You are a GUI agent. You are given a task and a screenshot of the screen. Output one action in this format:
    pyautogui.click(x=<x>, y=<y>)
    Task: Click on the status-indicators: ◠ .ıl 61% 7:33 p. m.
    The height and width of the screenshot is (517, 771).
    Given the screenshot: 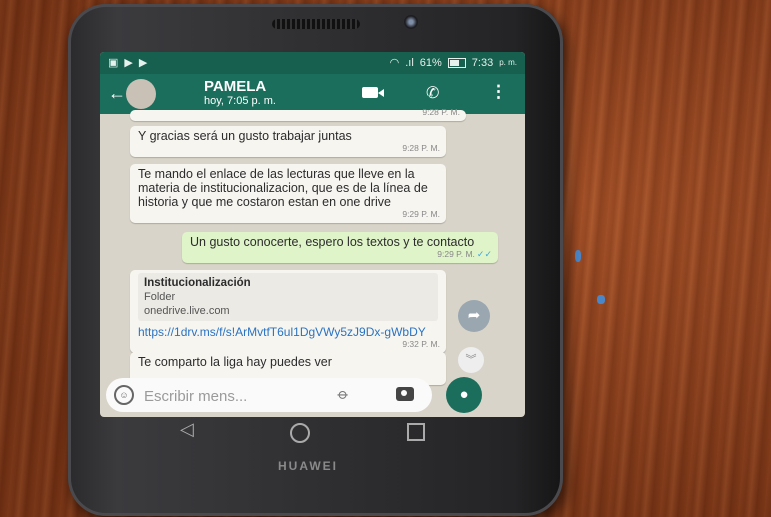 What is the action you would take?
    pyautogui.click(x=453, y=63)
    